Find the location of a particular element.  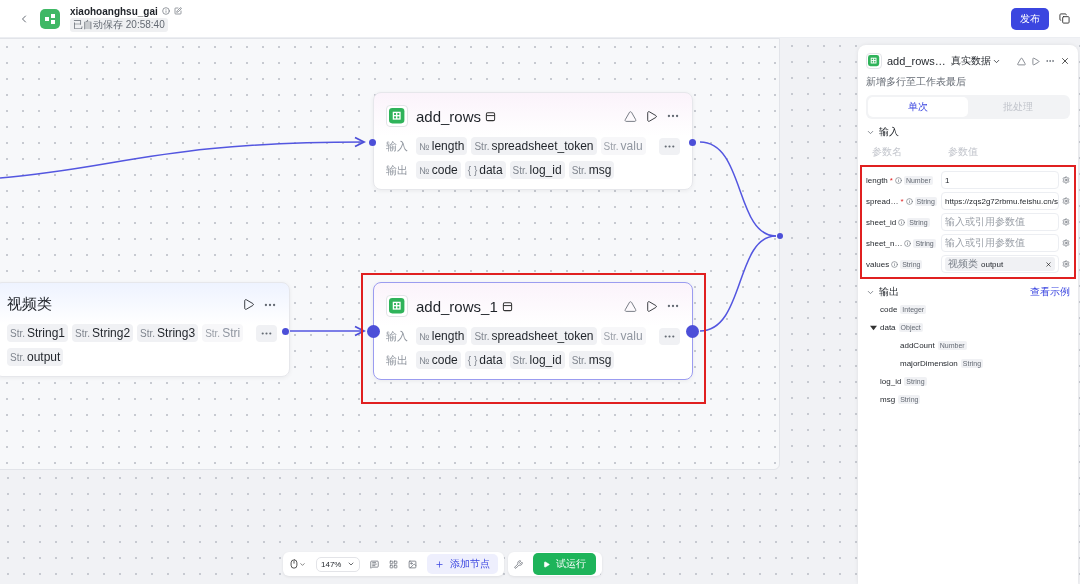

mouse-icon is located at coordinates (297, 564).